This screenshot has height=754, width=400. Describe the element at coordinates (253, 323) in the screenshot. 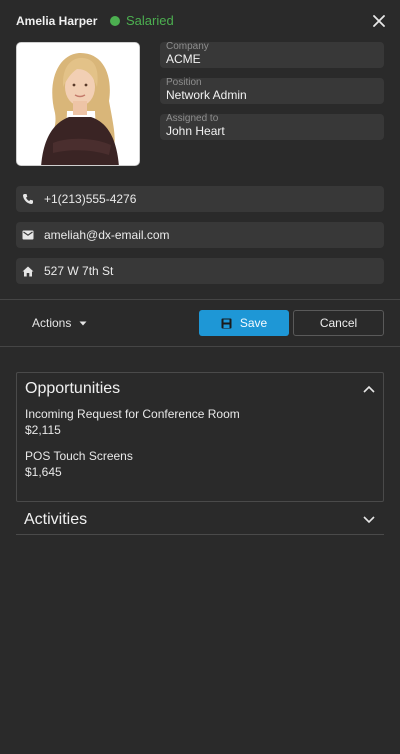

I see `save-label: Save` at that location.